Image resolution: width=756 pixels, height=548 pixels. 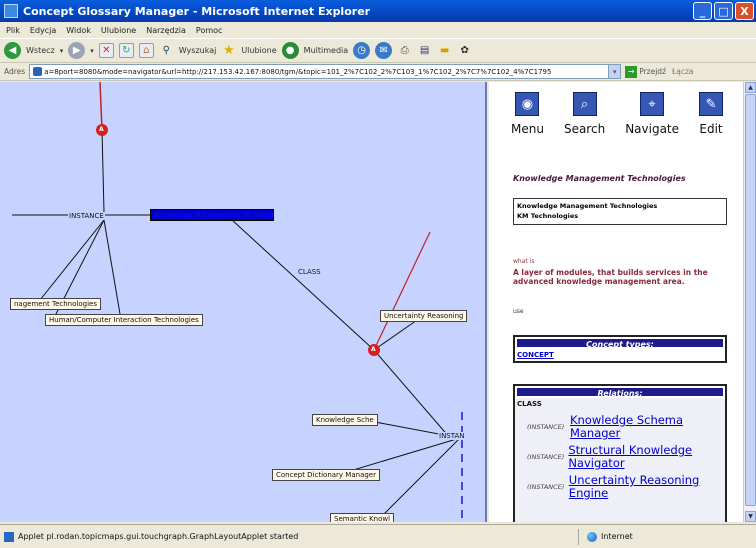 What do you see at coordinates (198, 50) in the screenshot?
I see `search-label: Wyszukaj` at bounding box center [198, 50].